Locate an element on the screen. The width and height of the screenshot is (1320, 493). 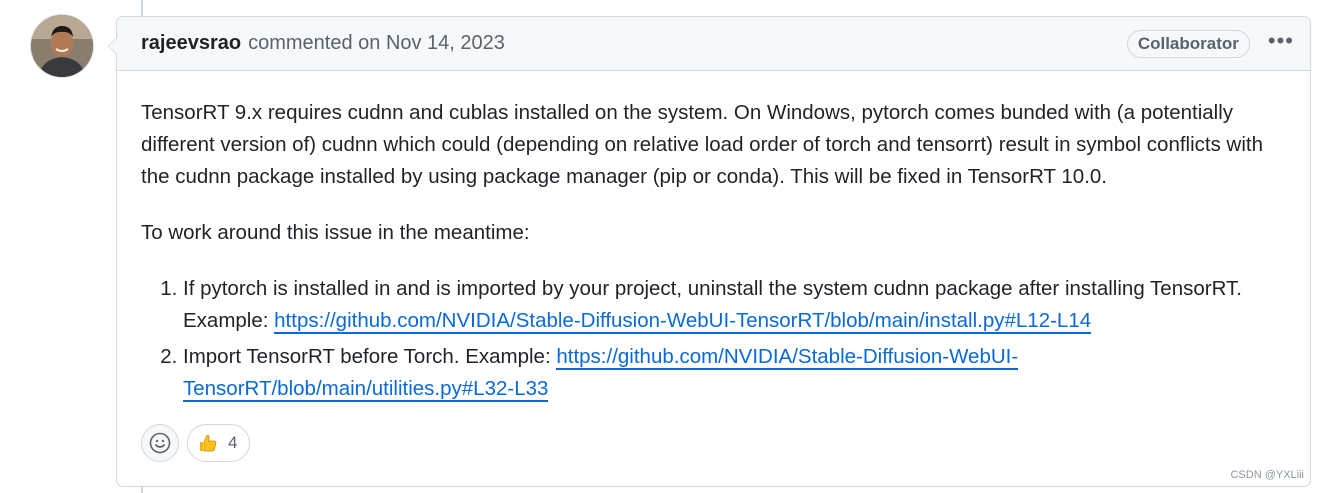
reaction-count: 4 is located at coordinates (233, 442).